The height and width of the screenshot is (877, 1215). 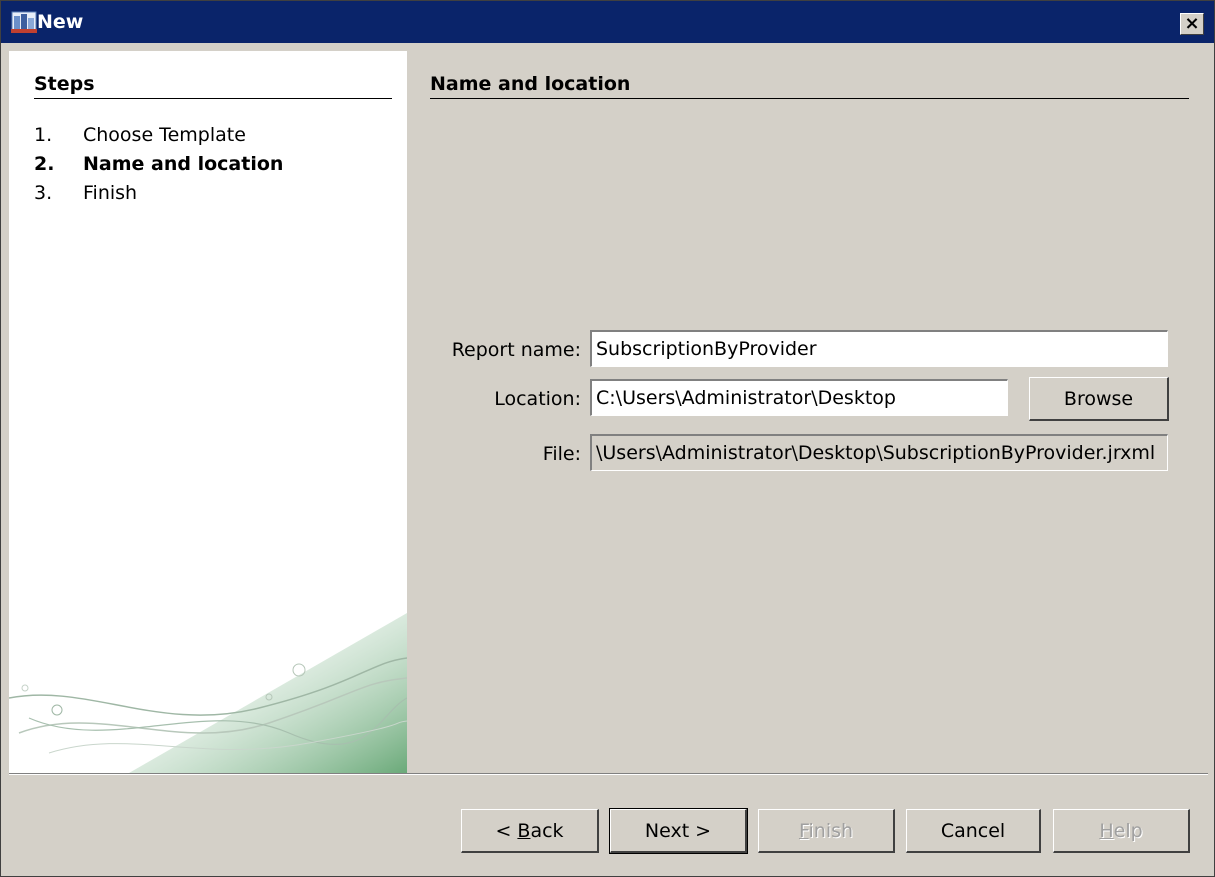 I want to click on step-label: Finish, so click(x=110, y=193).